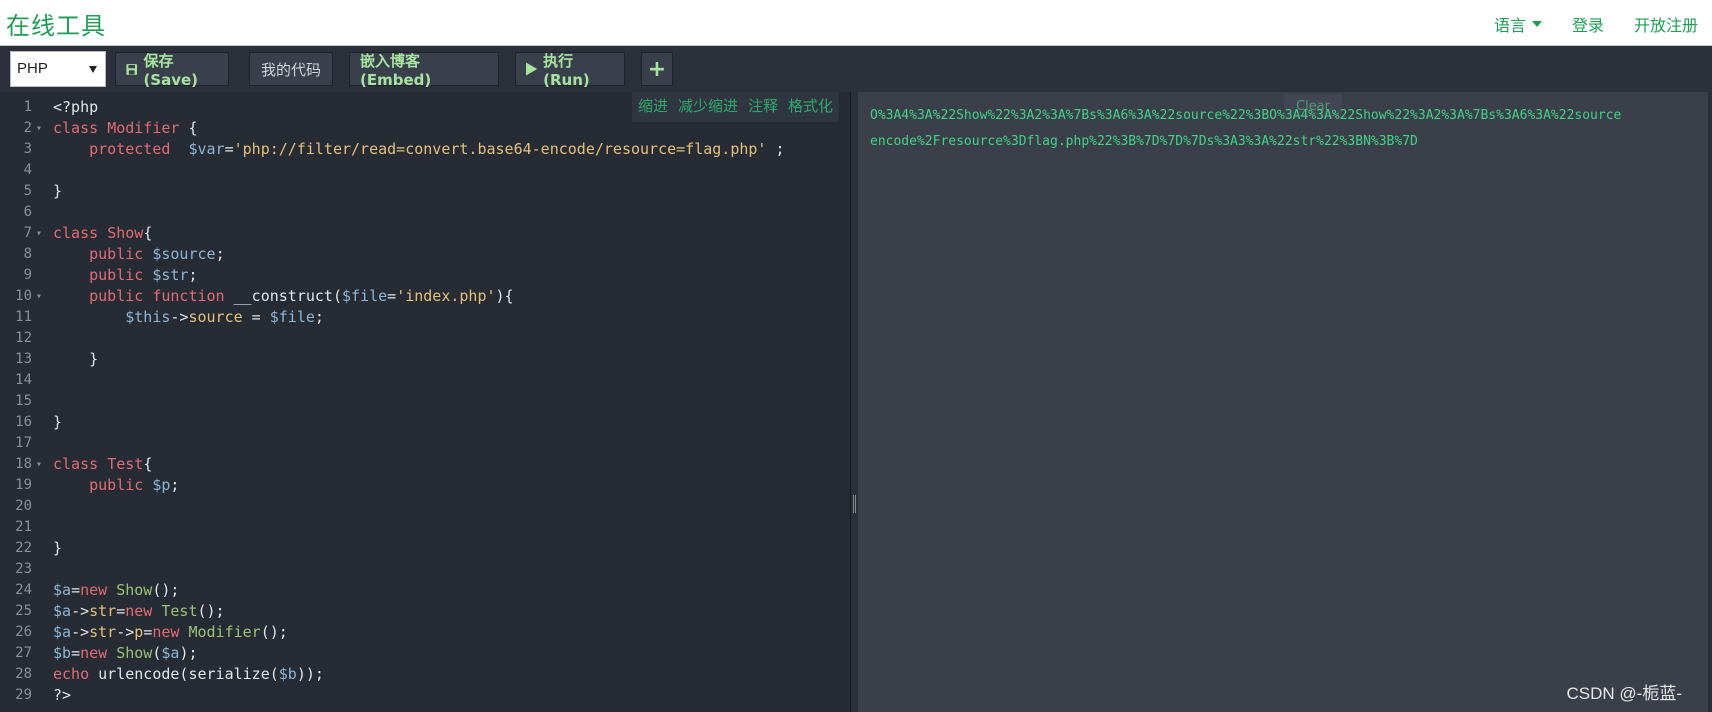 The image size is (1712, 712). Describe the element at coordinates (148, 464) in the screenshot. I see `code-token: {` at that location.